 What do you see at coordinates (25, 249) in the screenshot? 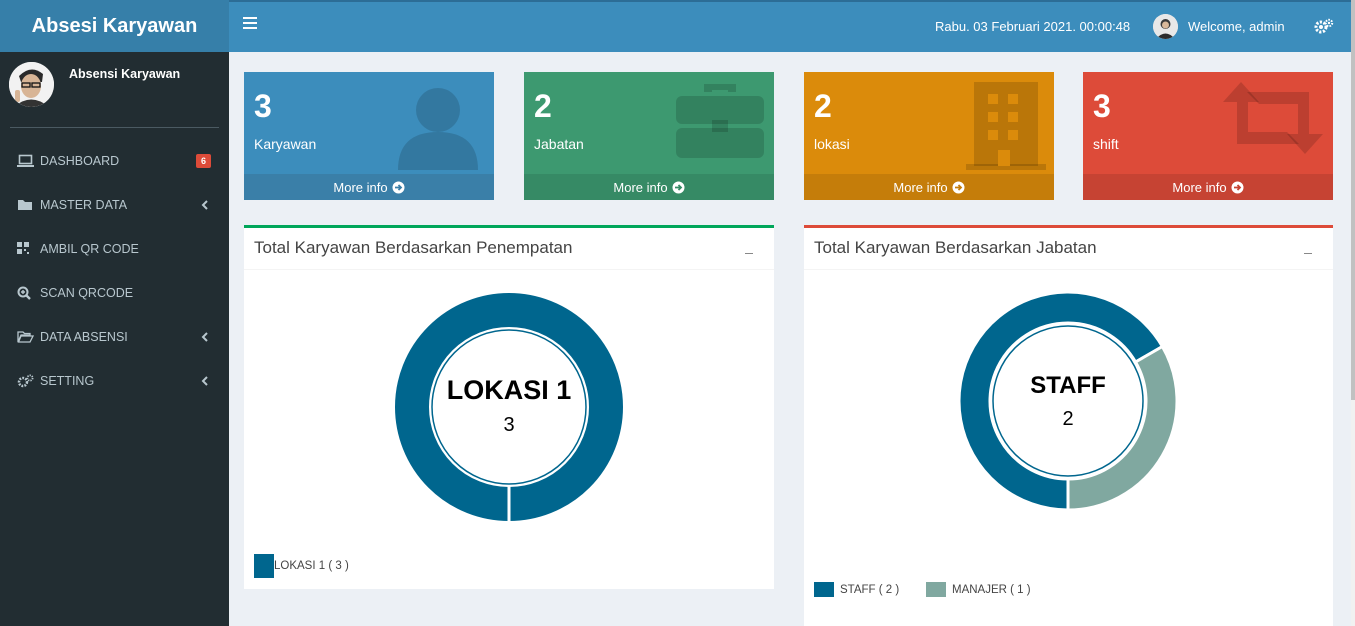
I see `qrcode-icon` at bounding box center [25, 249].